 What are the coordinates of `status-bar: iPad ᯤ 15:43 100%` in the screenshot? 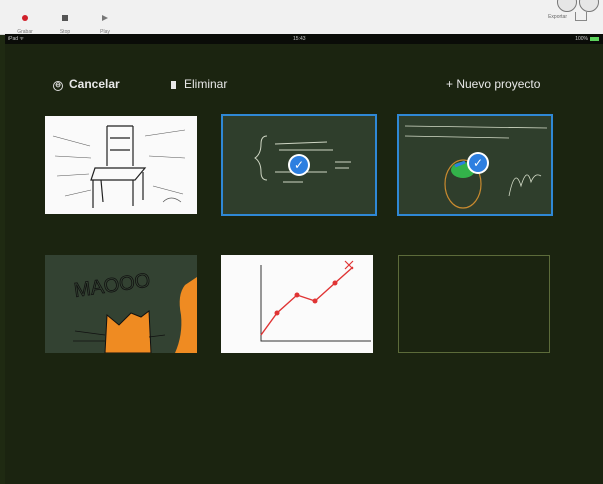 It's located at (304, 39).